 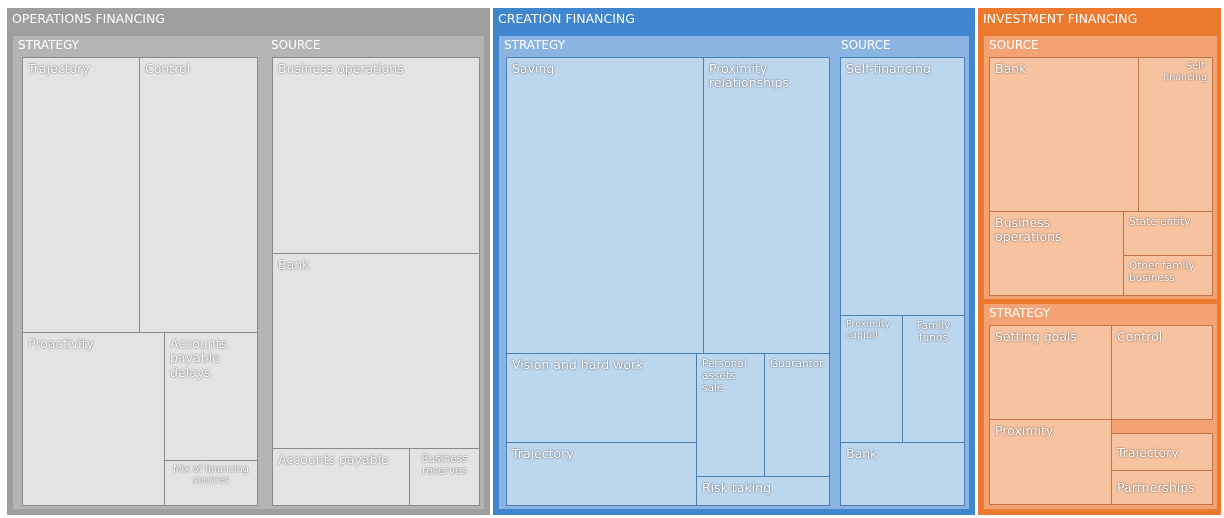 What do you see at coordinates (1060, 18) in the screenshot?
I see `investment-financing-title: INVESTMENT FINANCING` at bounding box center [1060, 18].